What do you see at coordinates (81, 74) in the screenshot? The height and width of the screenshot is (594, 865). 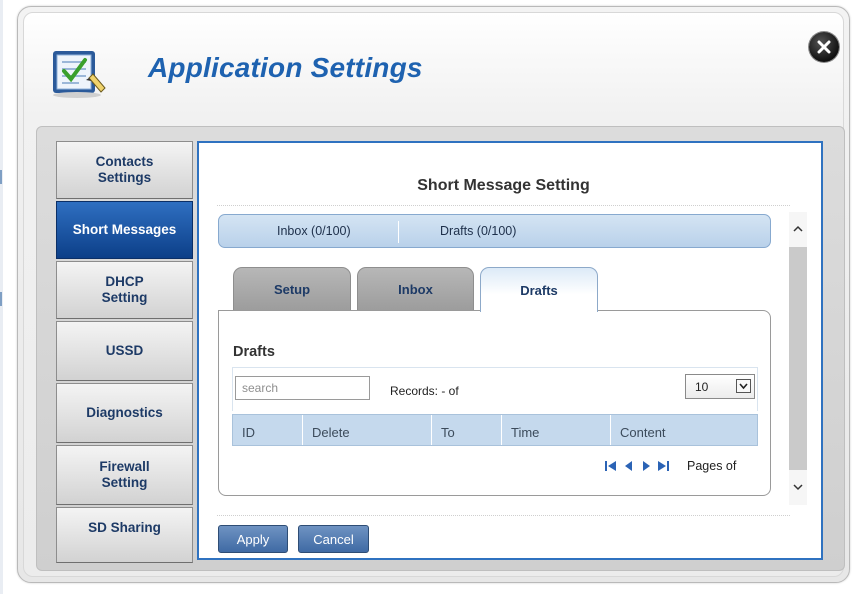 I see `settings-checklist-icon` at bounding box center [81, 74].